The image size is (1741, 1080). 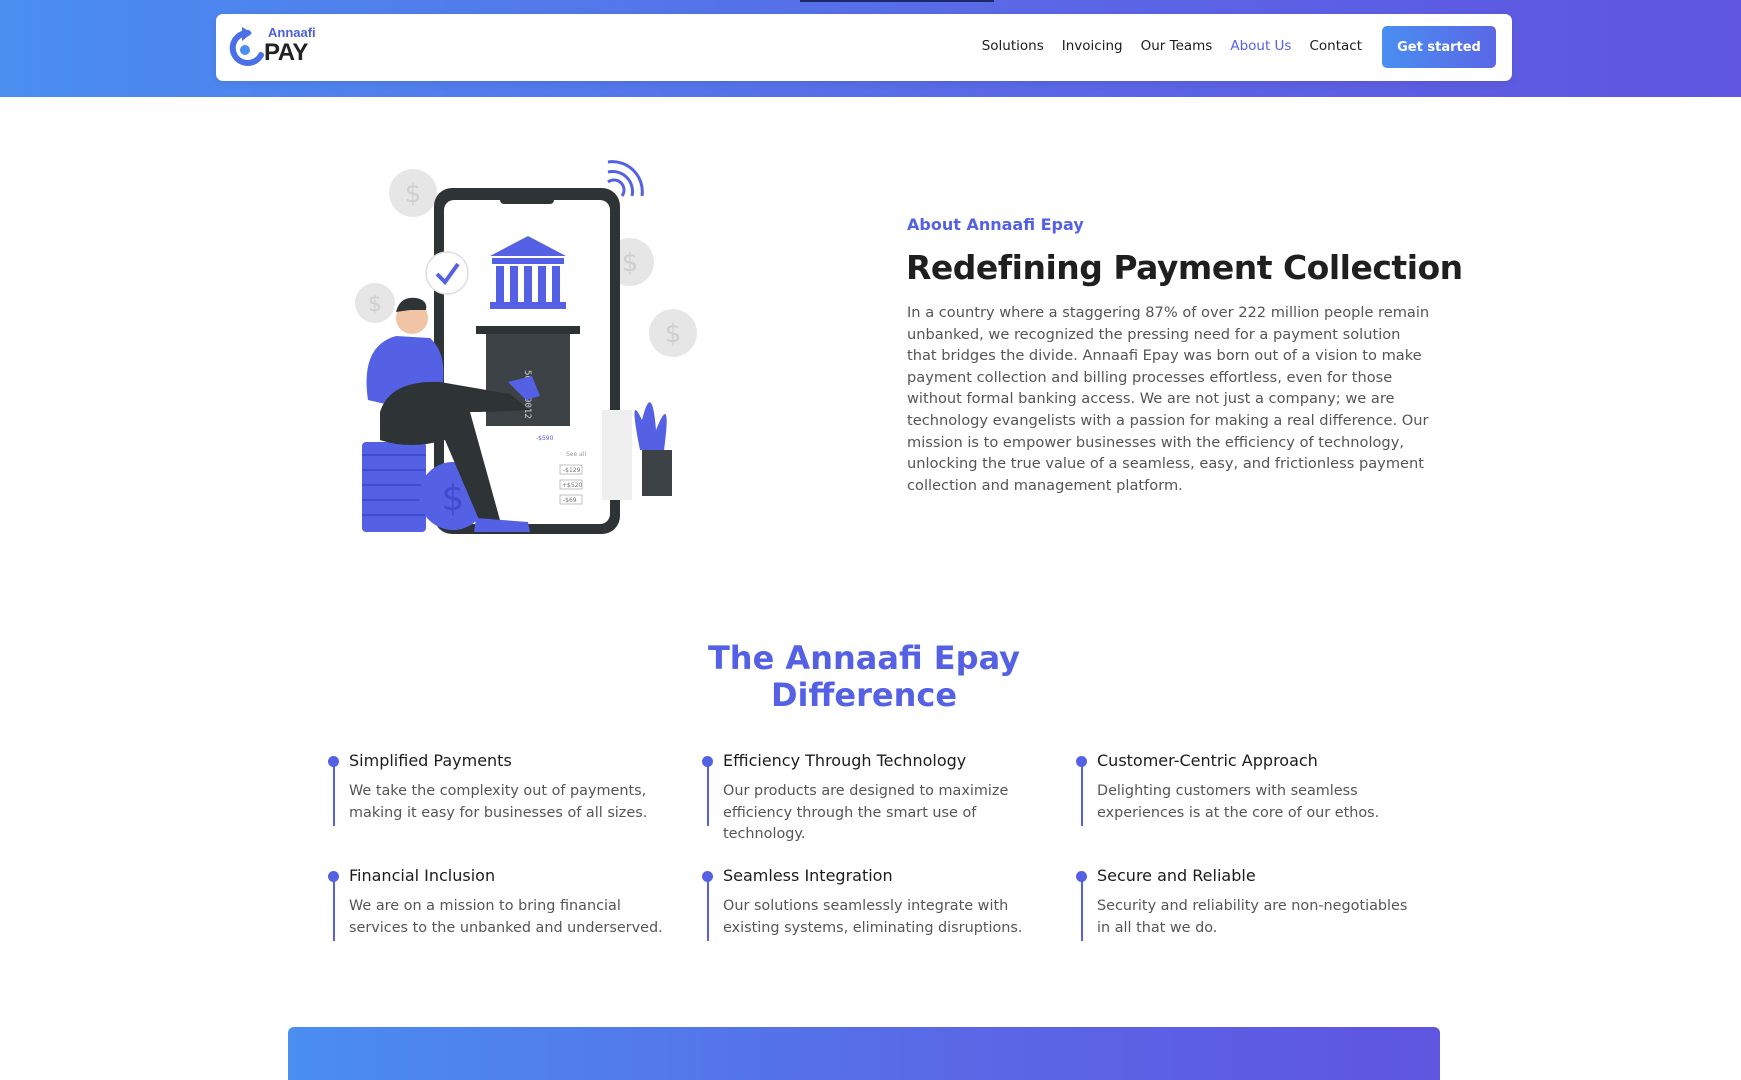 I want to click on difference-title: The Annaafi Epay Difference, so click(x=864, y=677).